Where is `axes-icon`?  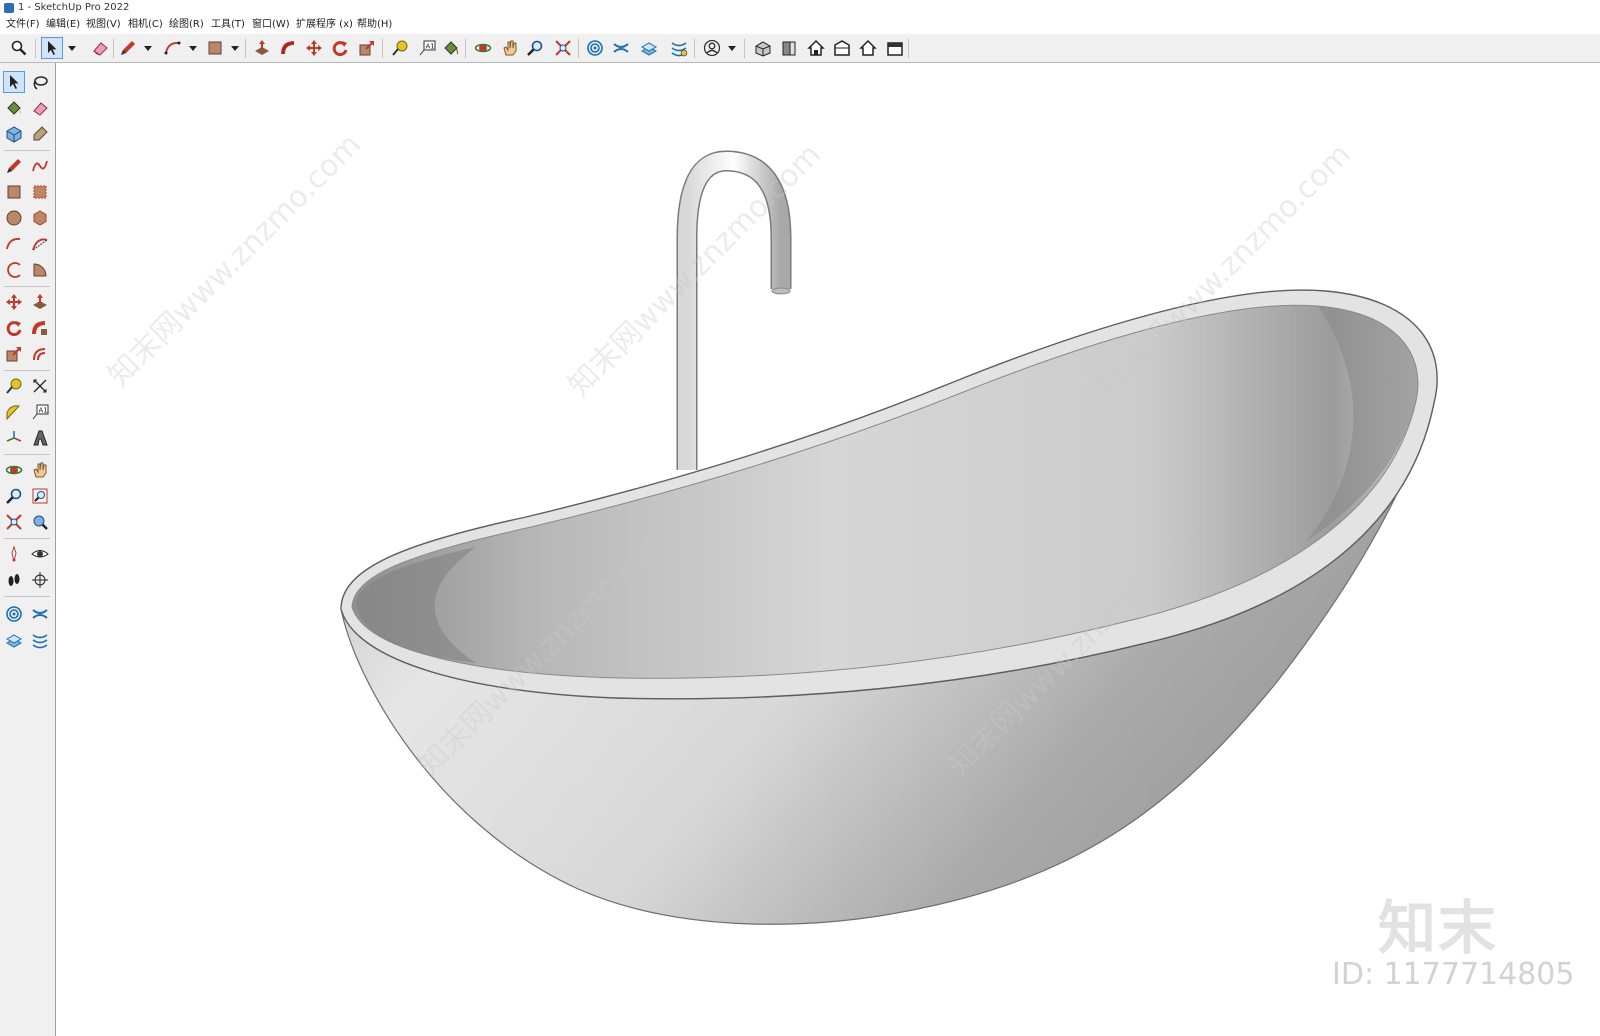
axes-icon is located at coordinates (14, 438).